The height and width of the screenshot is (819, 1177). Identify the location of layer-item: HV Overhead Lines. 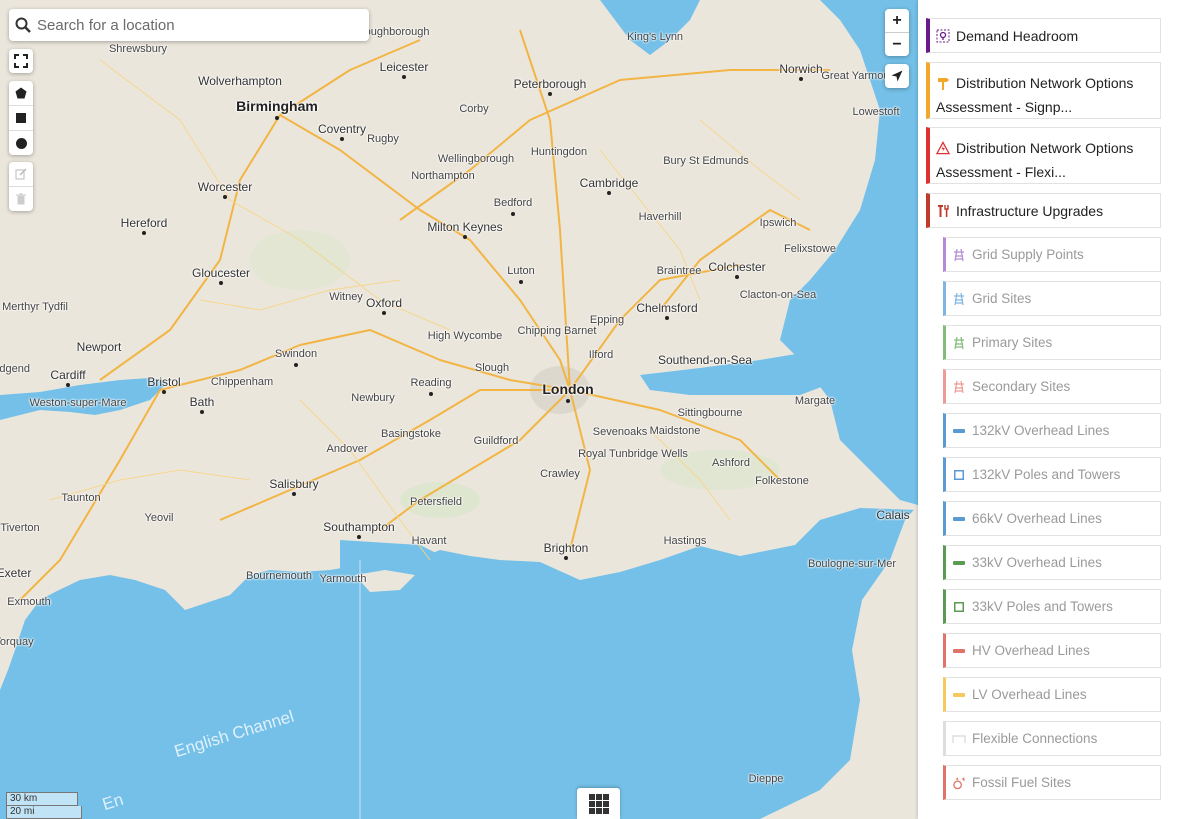
(1052, 650).